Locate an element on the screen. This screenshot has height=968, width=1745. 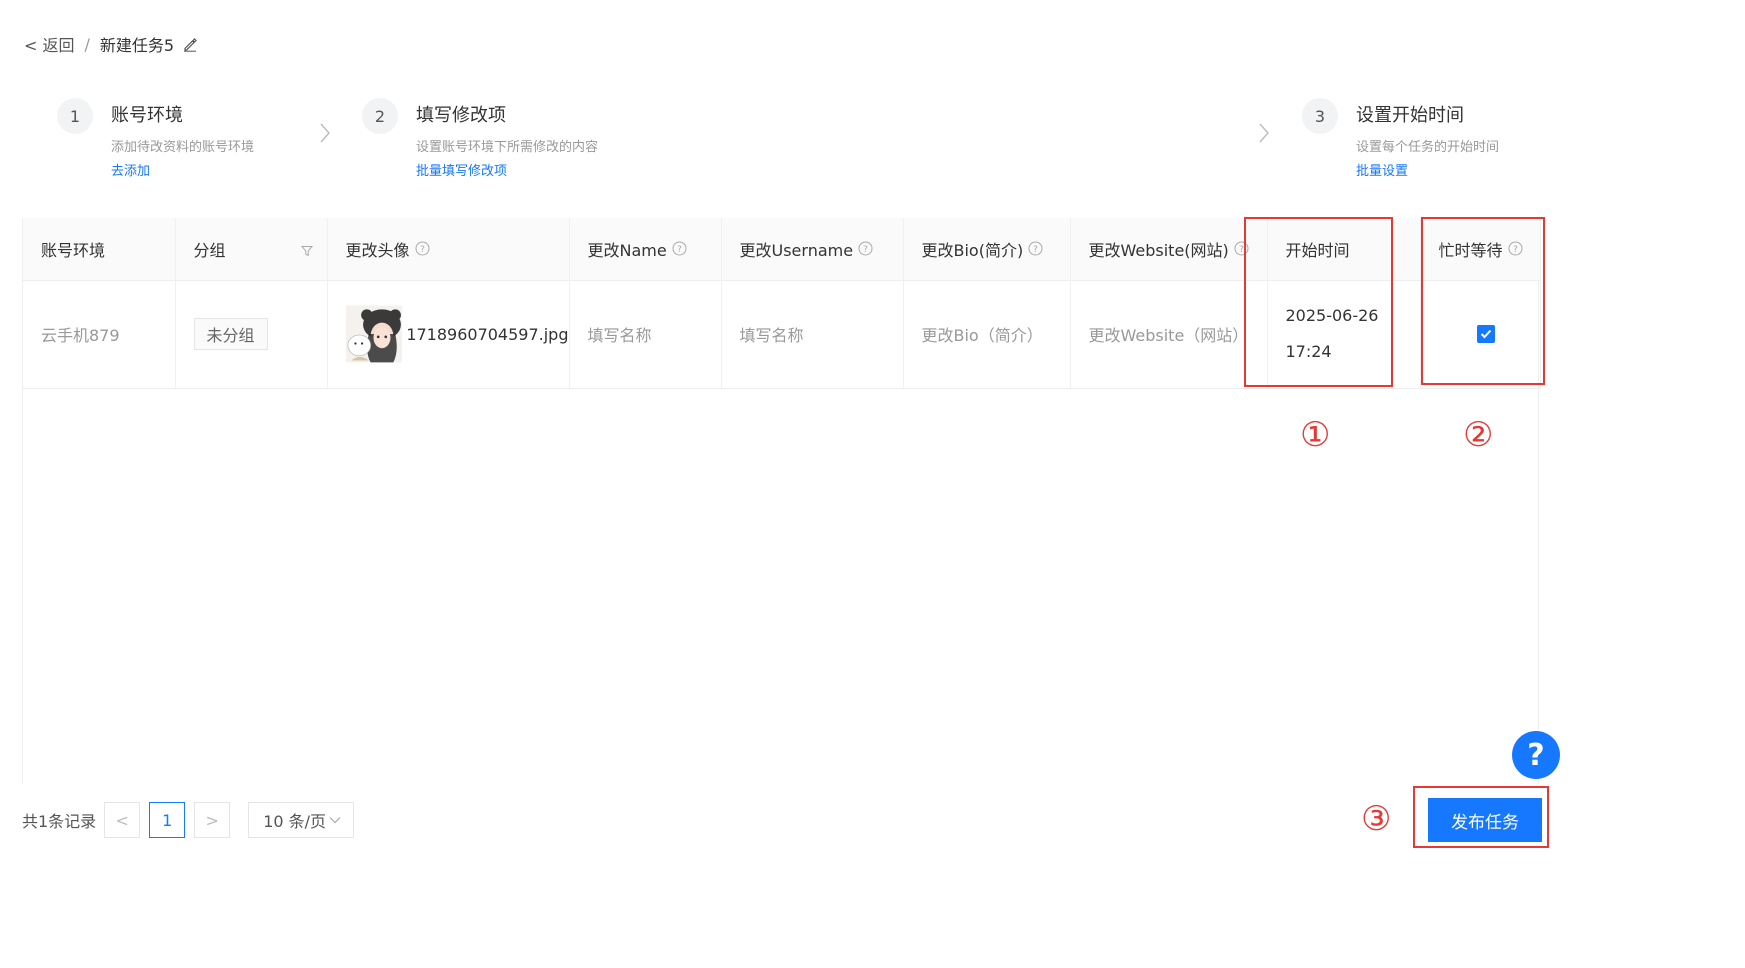
page-size-value: 10 条/页 is located at coordinates (295, 821).